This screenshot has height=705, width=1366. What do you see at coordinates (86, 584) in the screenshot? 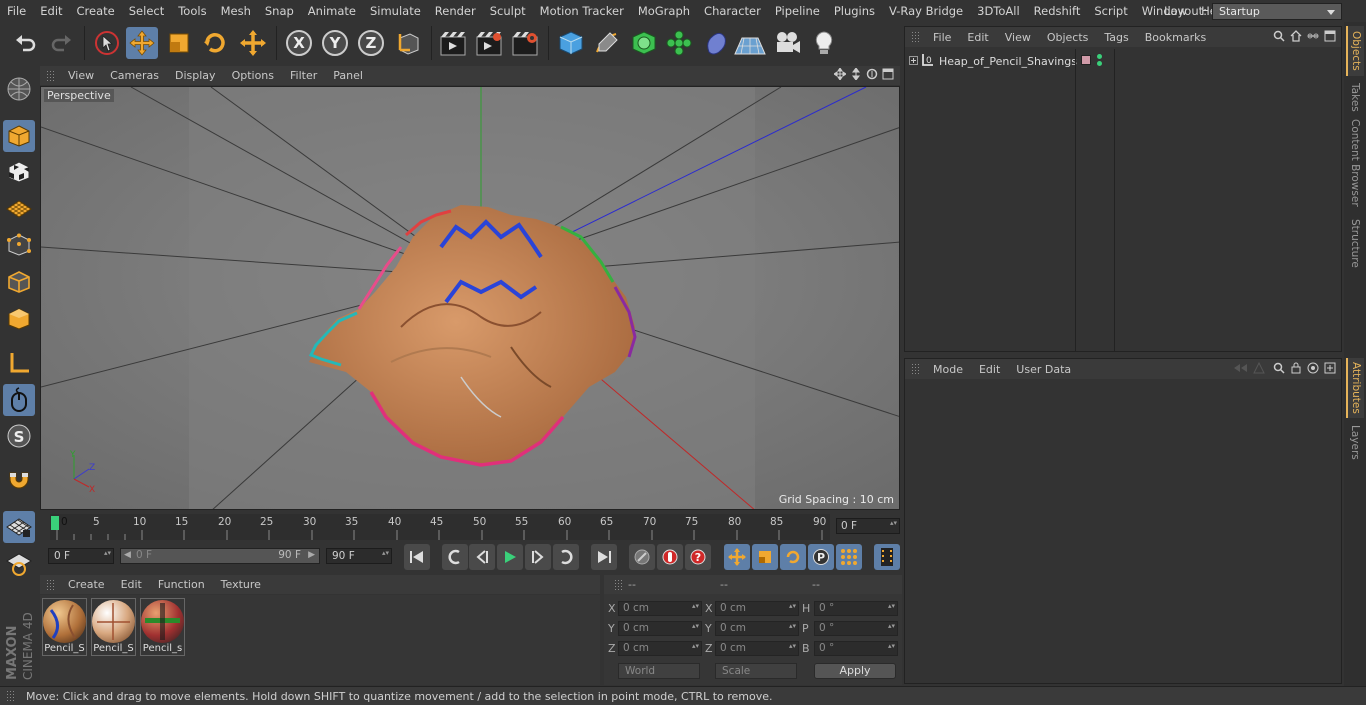
I see `material-menu-create: Create` at bounding box center [86, 584].